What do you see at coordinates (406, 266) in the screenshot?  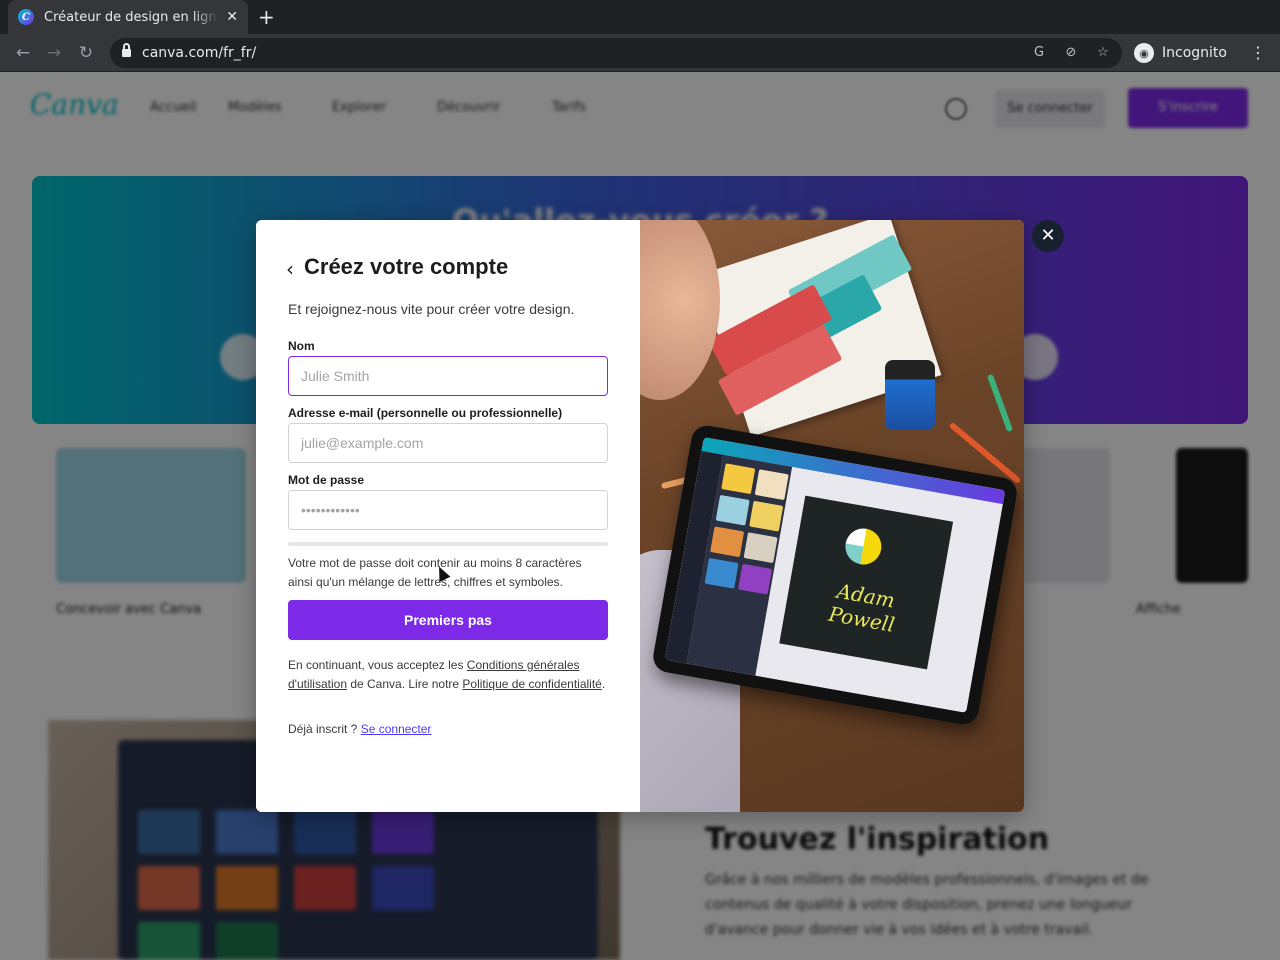 I see `modal-title: Créez votre compte` at bounding box center [406, 266].